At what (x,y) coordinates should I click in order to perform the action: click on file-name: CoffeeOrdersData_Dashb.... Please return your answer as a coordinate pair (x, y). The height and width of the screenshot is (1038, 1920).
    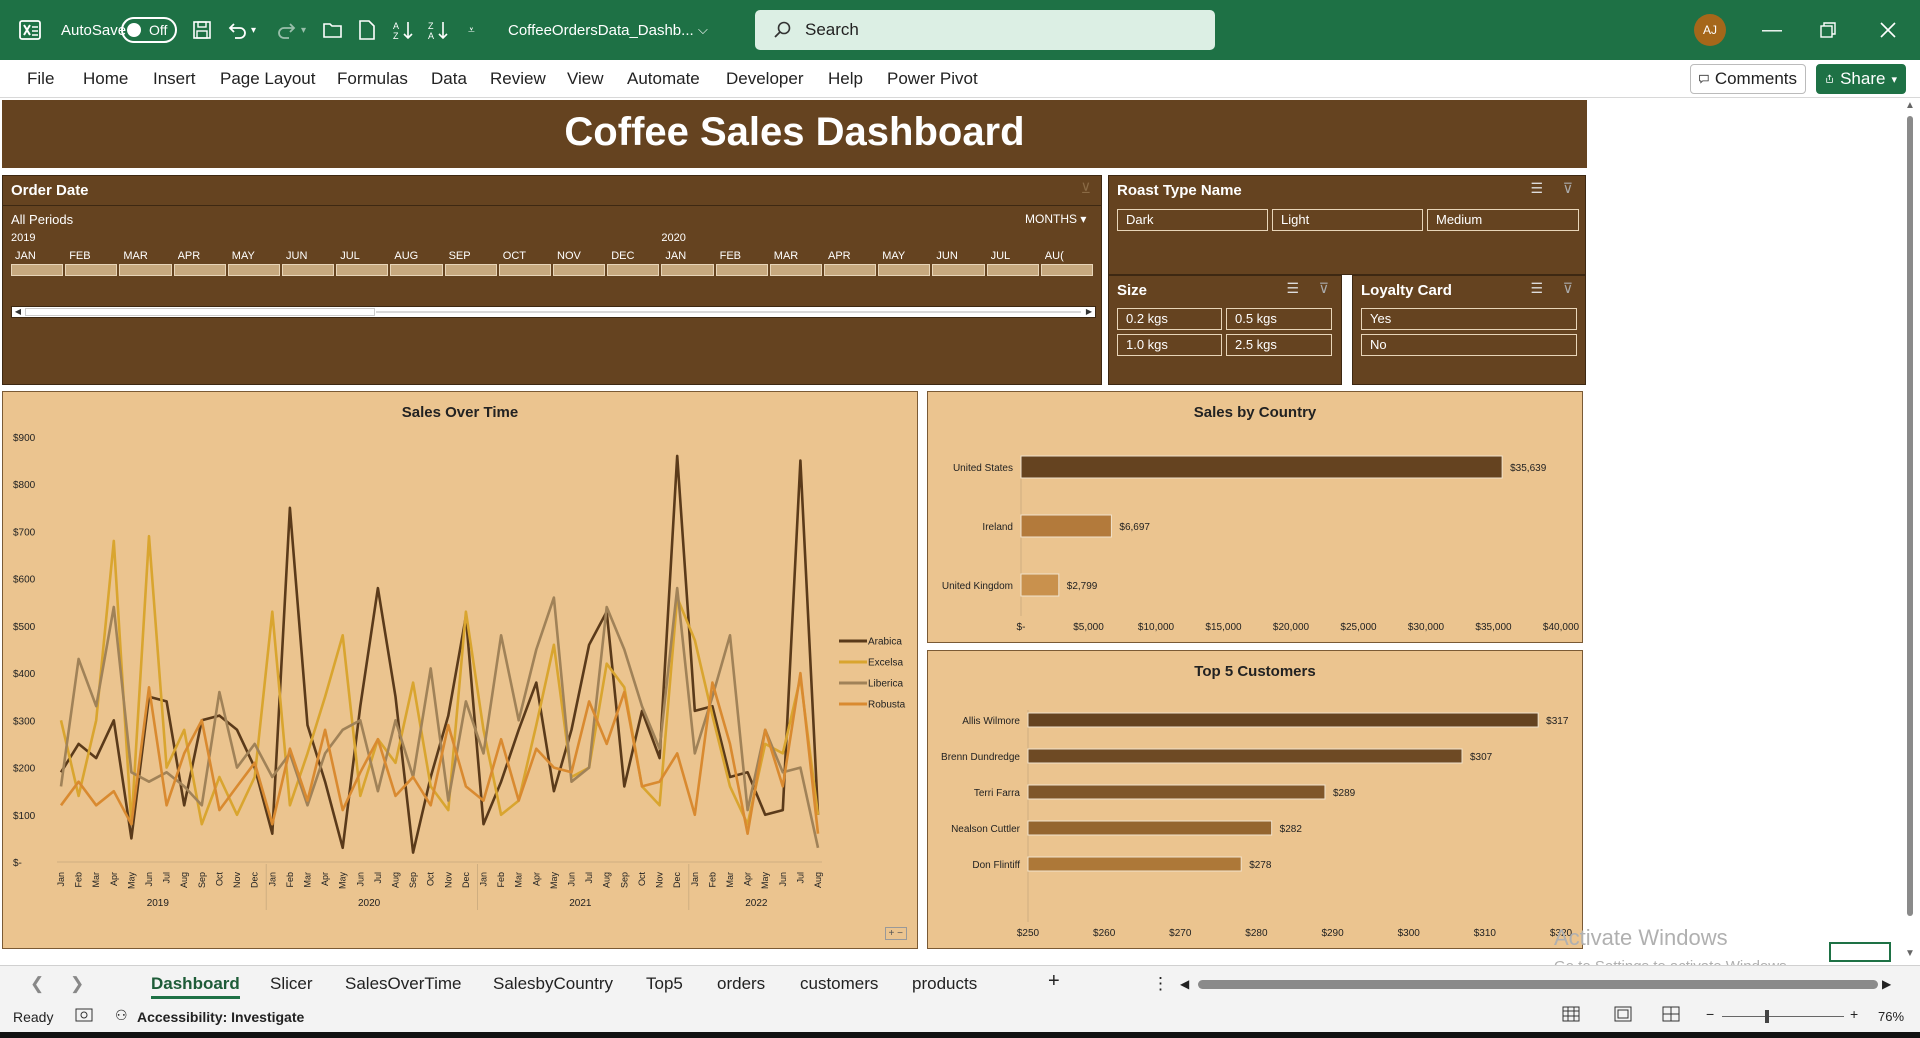
    Looking at the image, I should click on (601, 30).